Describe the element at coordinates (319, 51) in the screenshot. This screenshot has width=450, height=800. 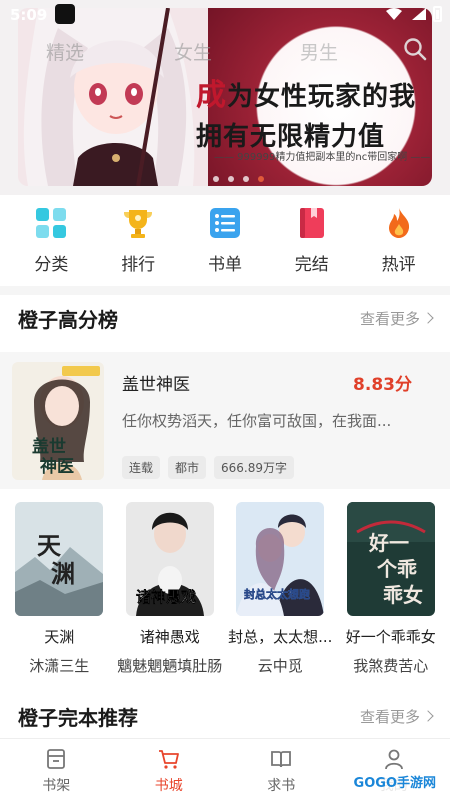
I see `tab-male: 男生` at that location.